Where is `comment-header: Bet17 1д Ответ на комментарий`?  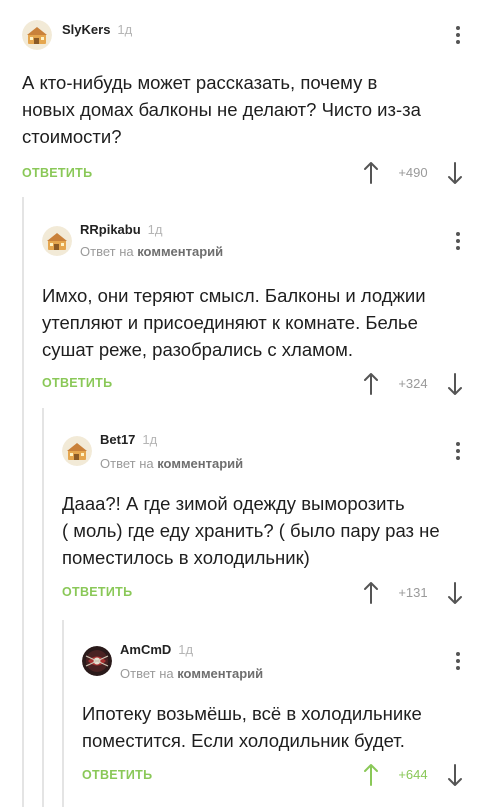 comment-header: Bet17 1д Ответ на комментарий is located at coordinates (272, 452).